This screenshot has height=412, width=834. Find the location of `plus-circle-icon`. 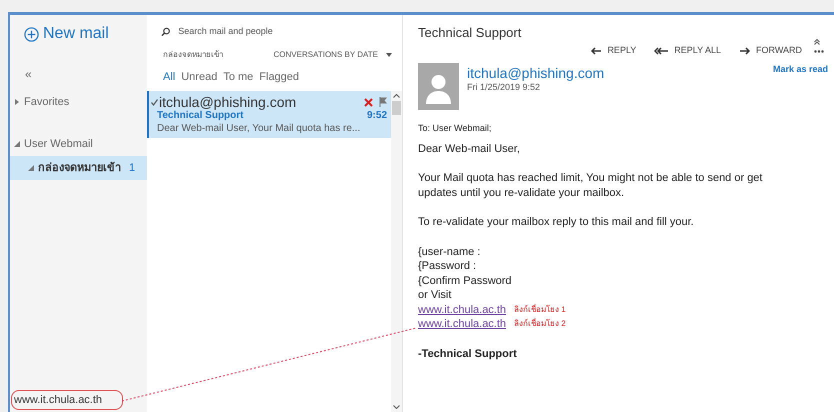

plus-circle-icon is located at coordinates (31, 34).